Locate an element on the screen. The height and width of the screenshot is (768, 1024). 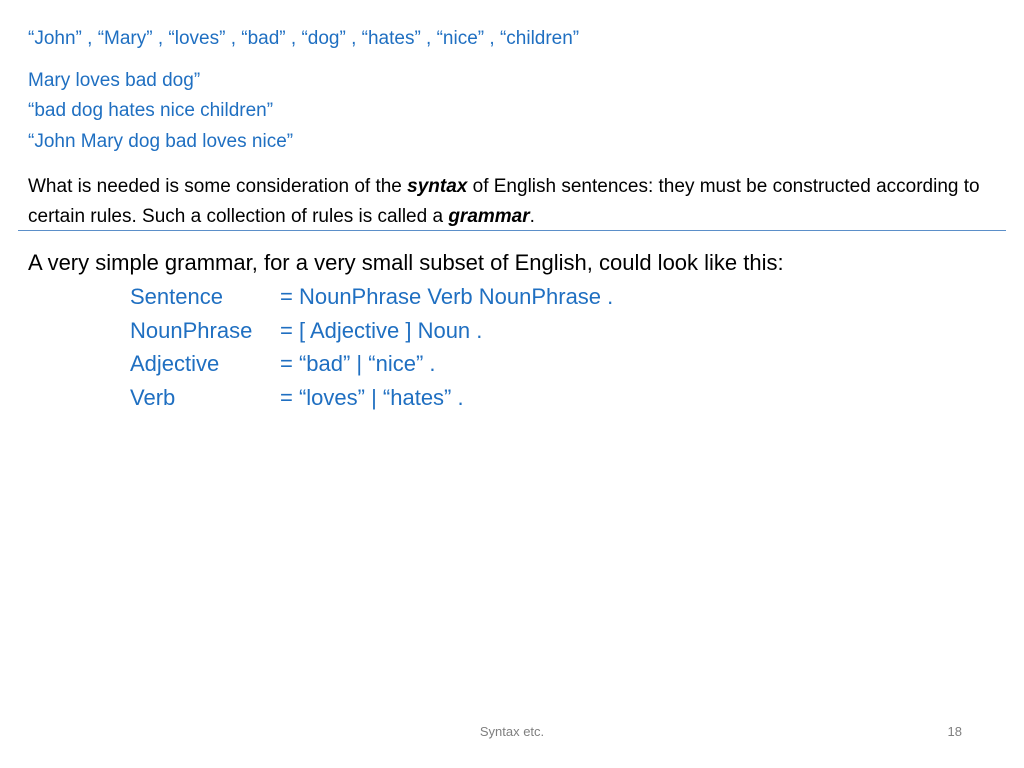
rule-lhs: Adjective is located at coordinates (175, 363).